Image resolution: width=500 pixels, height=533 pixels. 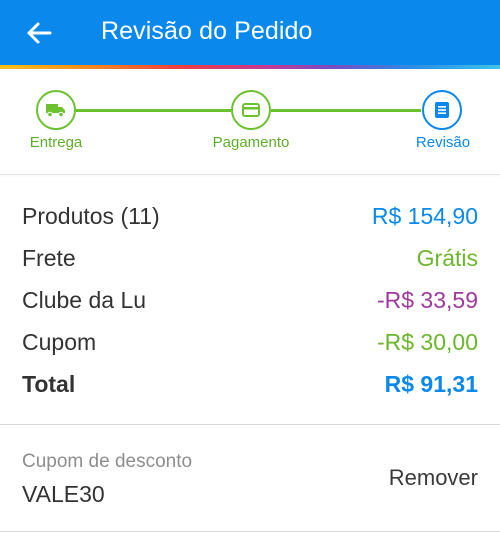 What do you see at coordinates (447, 257) in the screenshot?
I see `summary-value: Grátis` at bounding box center [447, 257].